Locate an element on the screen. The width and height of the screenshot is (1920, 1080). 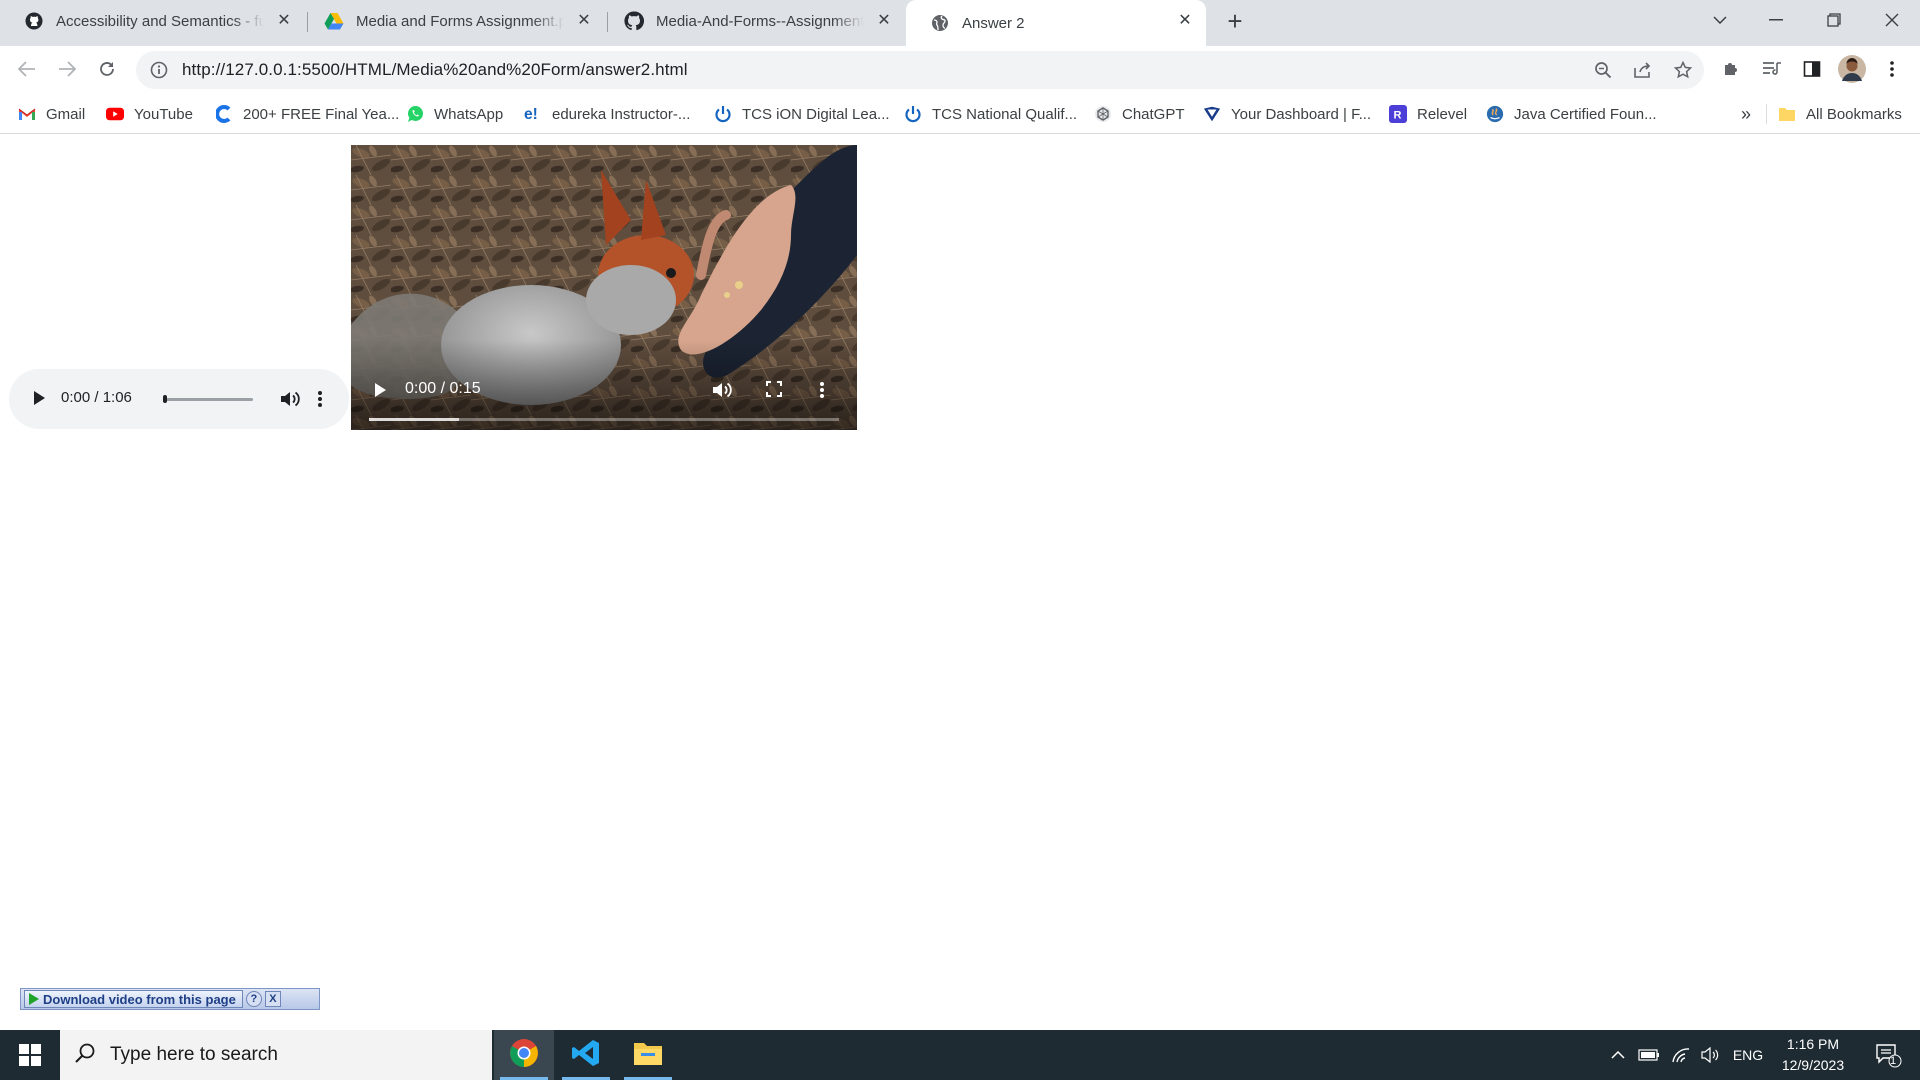
gmail-icon is located at coordinates (27, 114).